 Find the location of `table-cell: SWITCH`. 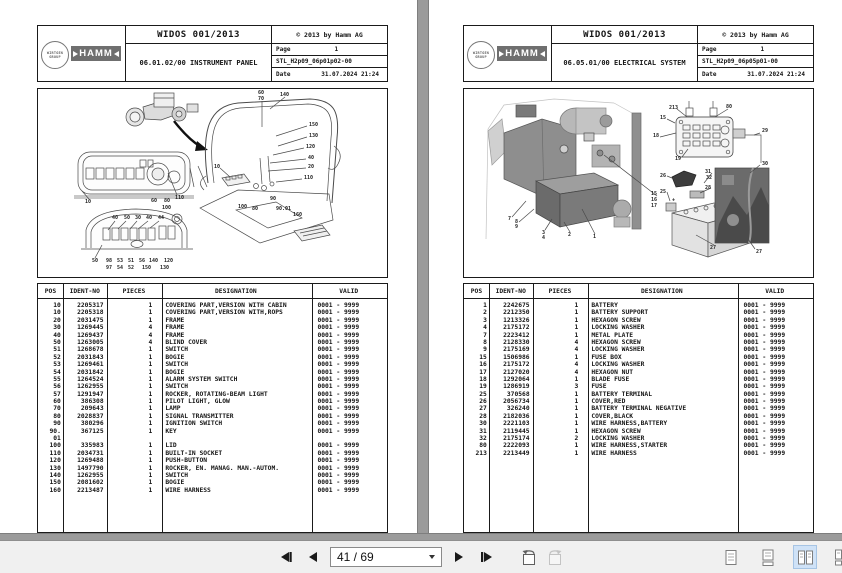

table-cell: SWITCH is located at coordinates (177, 350).